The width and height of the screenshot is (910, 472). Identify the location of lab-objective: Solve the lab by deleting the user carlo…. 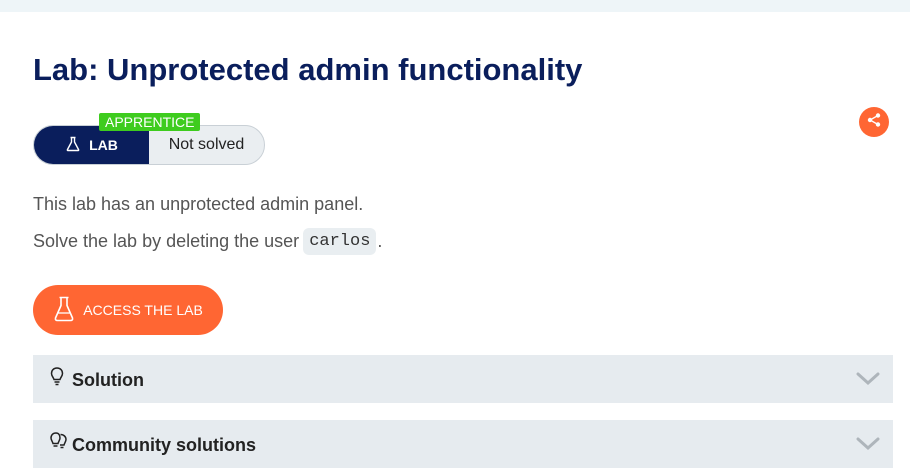
(207, 241).